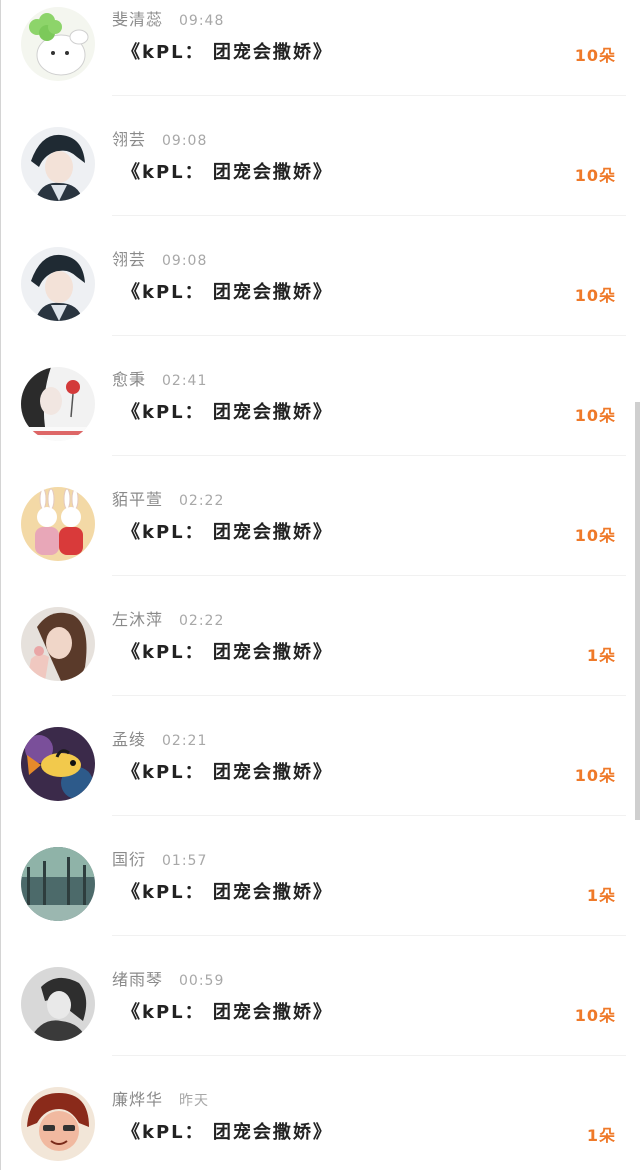  What do you see at coordinates (137, 18) in the screenshot?
I see `user-name: 斐清蕊` at bounding box center [137, 18].